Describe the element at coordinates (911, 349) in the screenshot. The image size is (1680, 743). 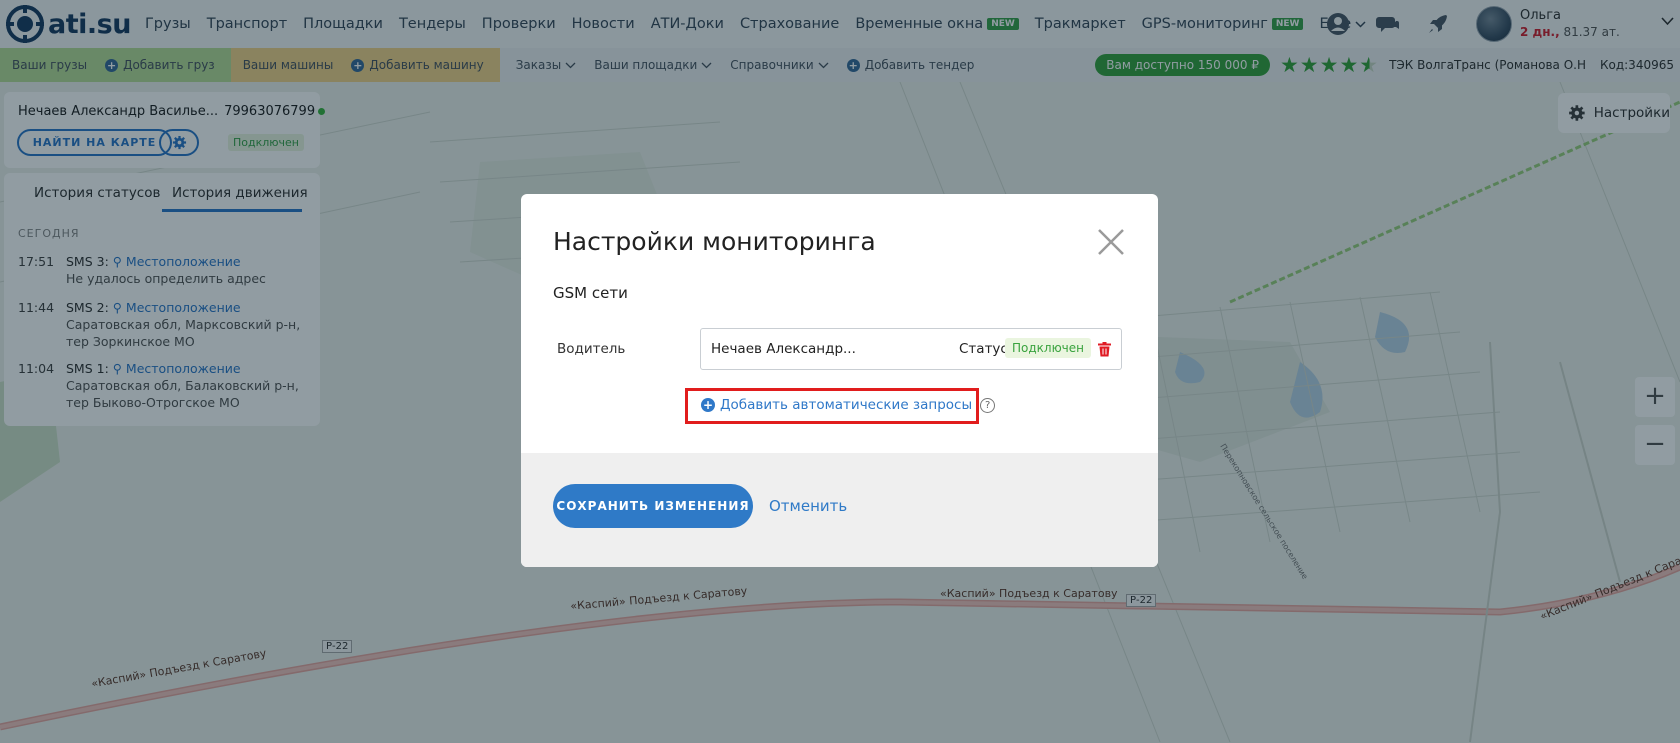
I see `driver-field: Нечаев Александр... Статус Подключен` at that location.